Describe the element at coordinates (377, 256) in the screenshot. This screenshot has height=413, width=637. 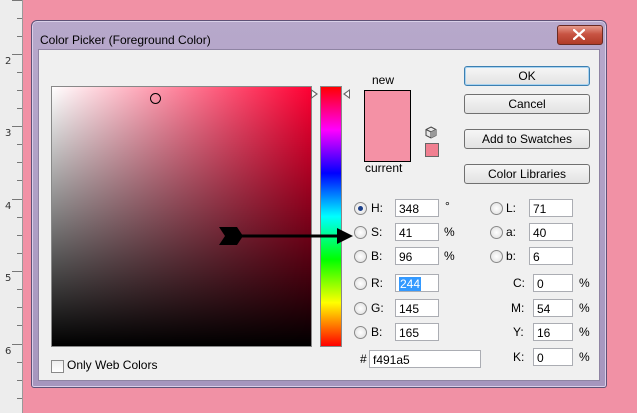
I see `brightness-label: B:` at that location.